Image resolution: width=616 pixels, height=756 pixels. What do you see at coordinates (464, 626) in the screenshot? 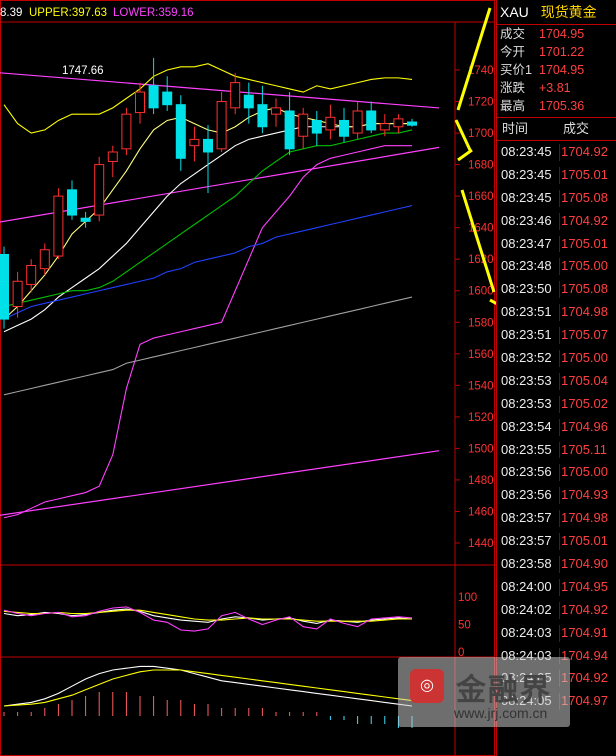
I see `osc-tick-label: 50` at bounding box center [464, 626].